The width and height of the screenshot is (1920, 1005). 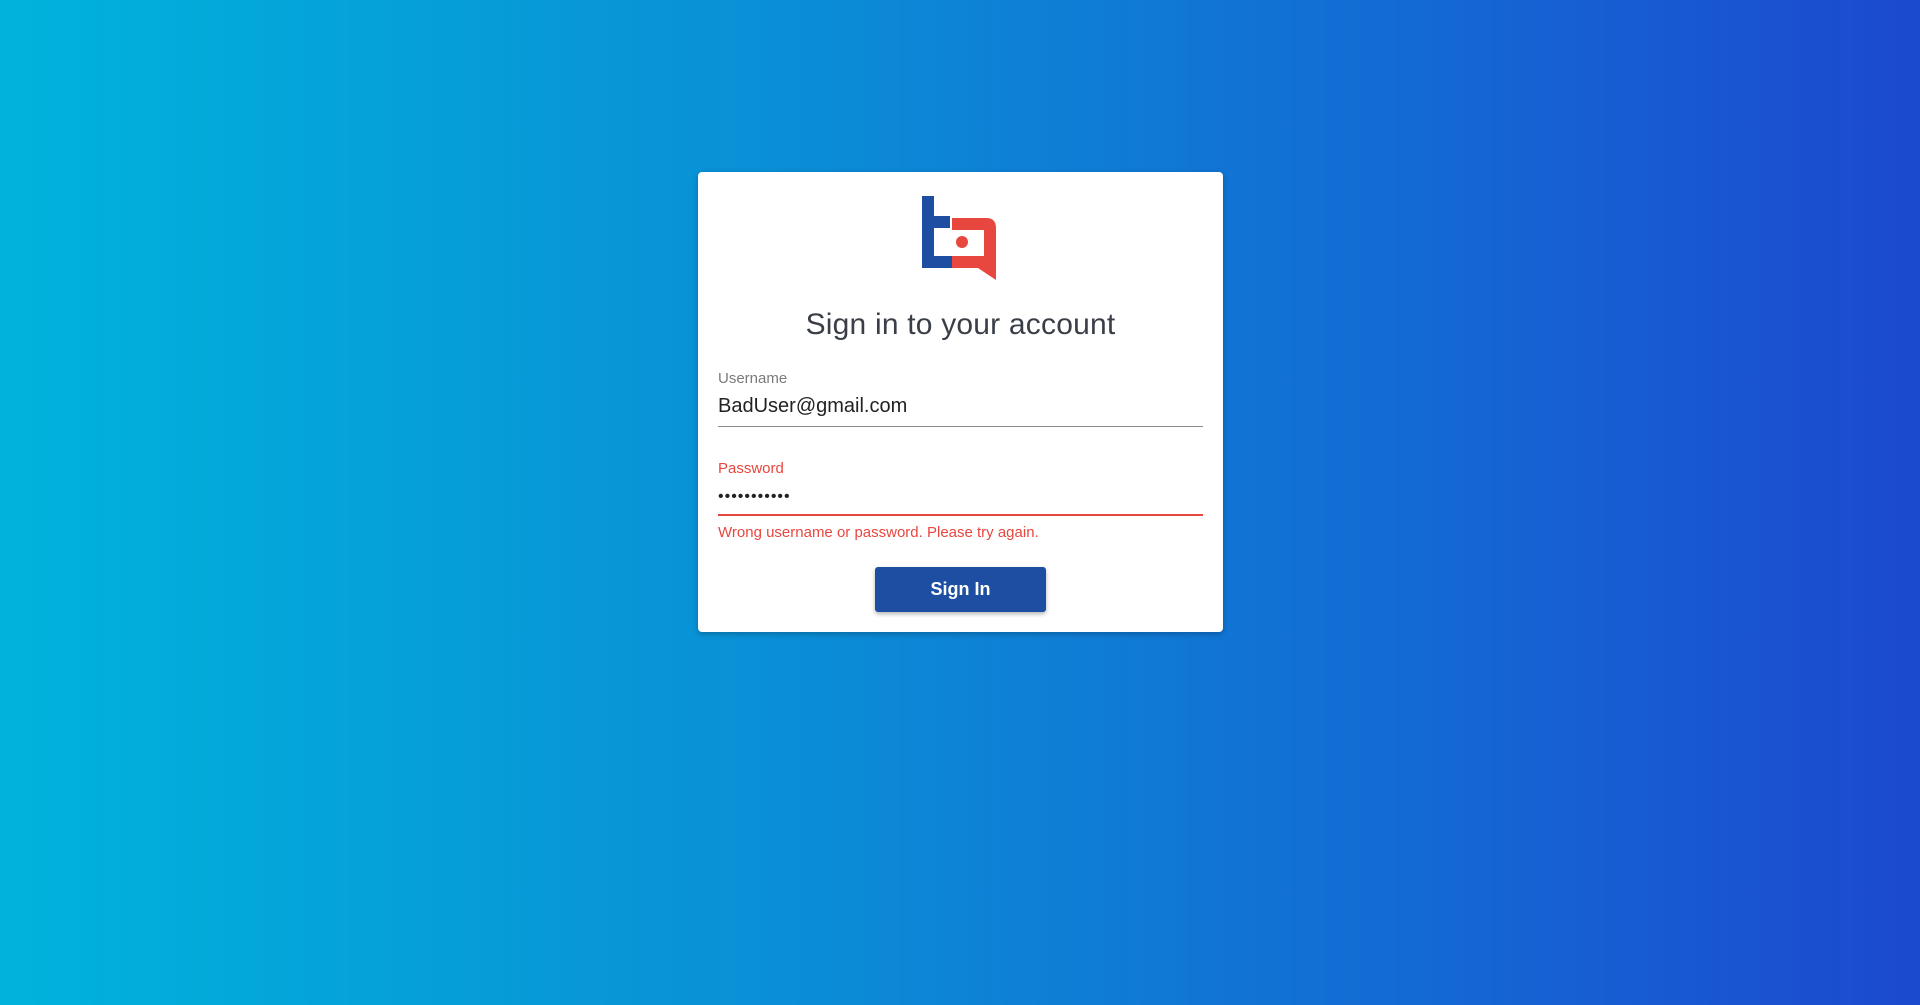 What do you see at coordinates (960, 411) in the screenshot?
I see `username-input` at bounding box center [960, 411].